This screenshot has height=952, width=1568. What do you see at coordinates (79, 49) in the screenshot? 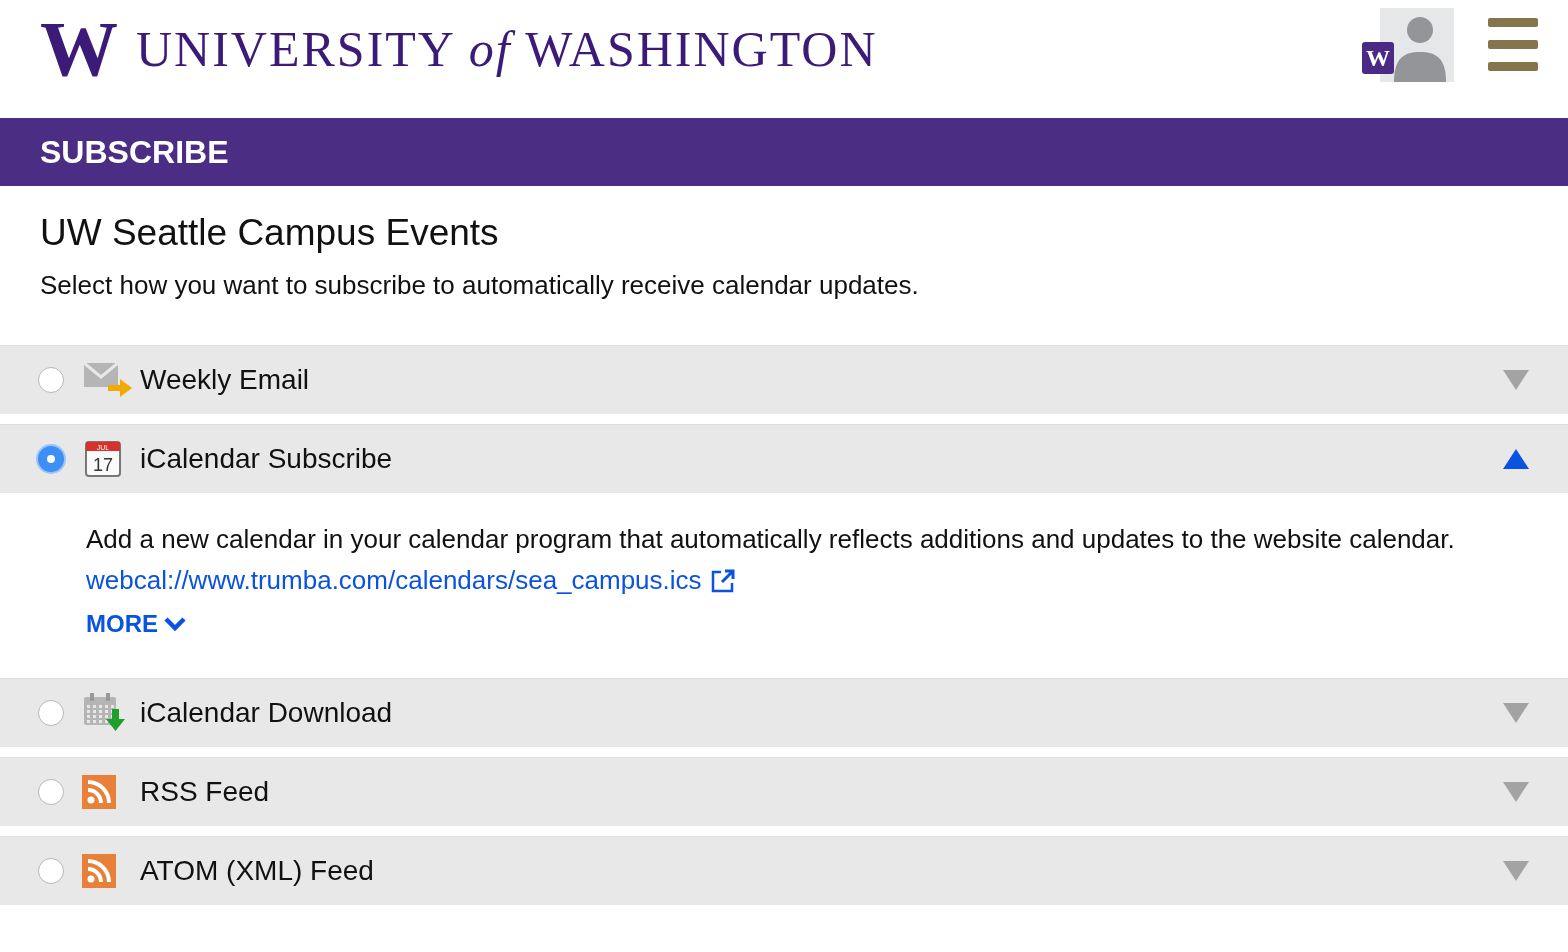
I see `logo-mark: W` at bounding box center [79, 49].